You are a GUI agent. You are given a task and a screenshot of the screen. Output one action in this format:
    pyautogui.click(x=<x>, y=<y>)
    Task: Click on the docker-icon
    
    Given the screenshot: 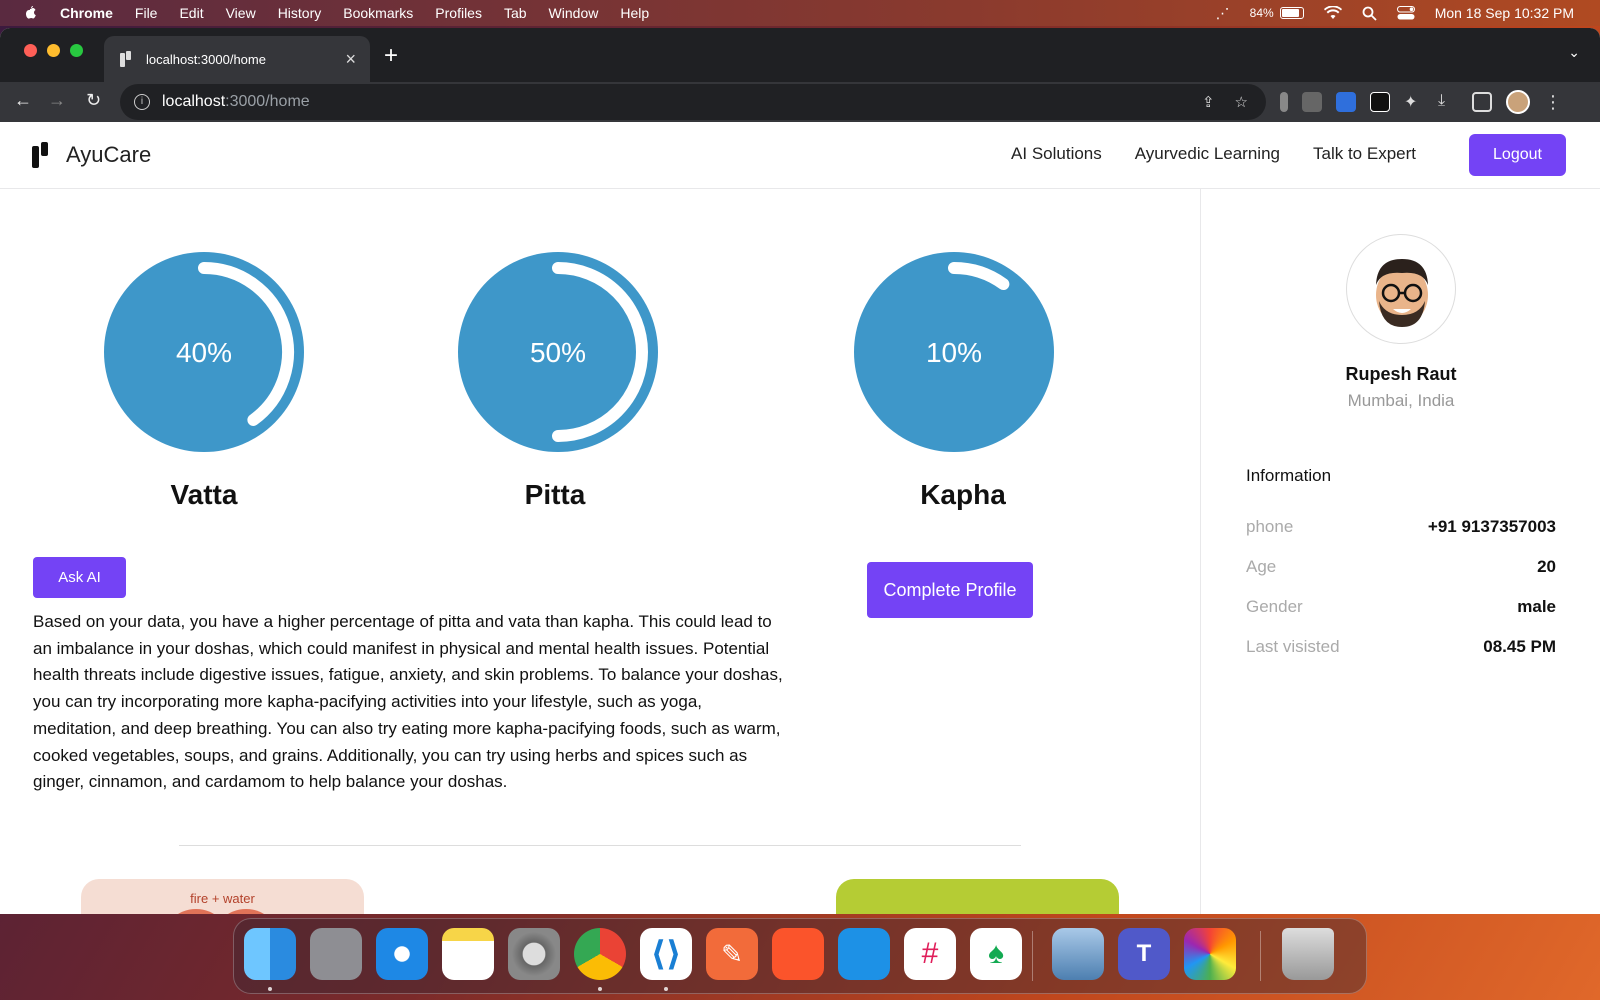 What is the action you would take?
    pyautogui.click(x=864, y=954)
    